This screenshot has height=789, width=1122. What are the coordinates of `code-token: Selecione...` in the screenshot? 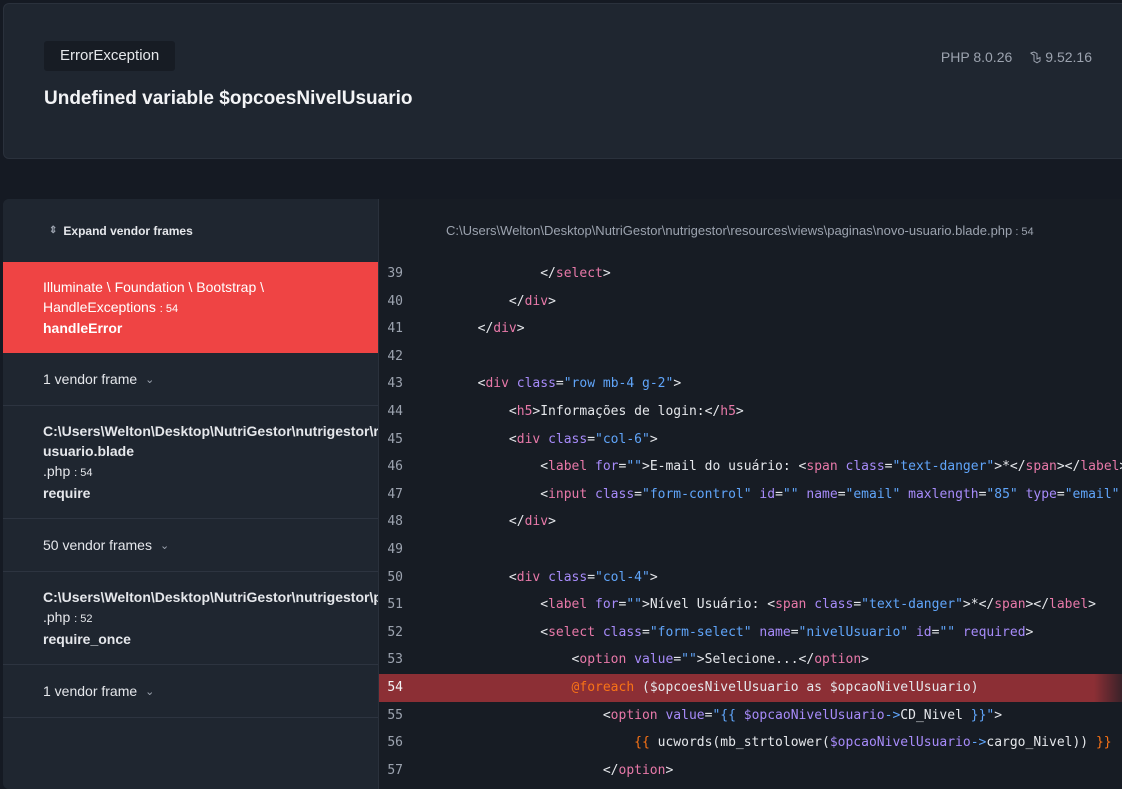 It's located at (751, 660).